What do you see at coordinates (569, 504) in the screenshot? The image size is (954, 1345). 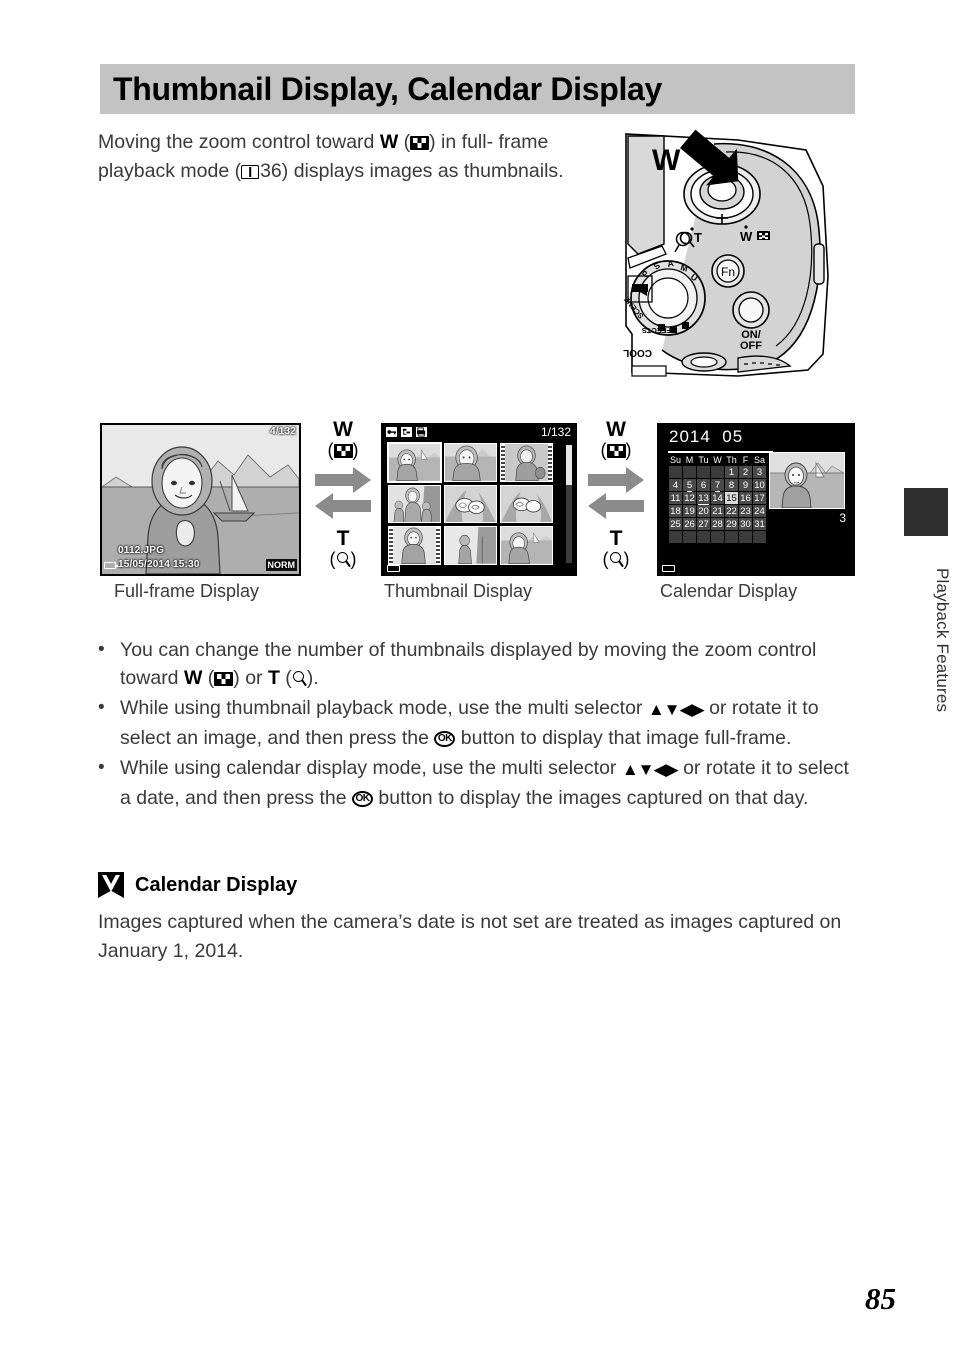 I see `thumbnail-scrollbar` at bounding box center [569, 504].